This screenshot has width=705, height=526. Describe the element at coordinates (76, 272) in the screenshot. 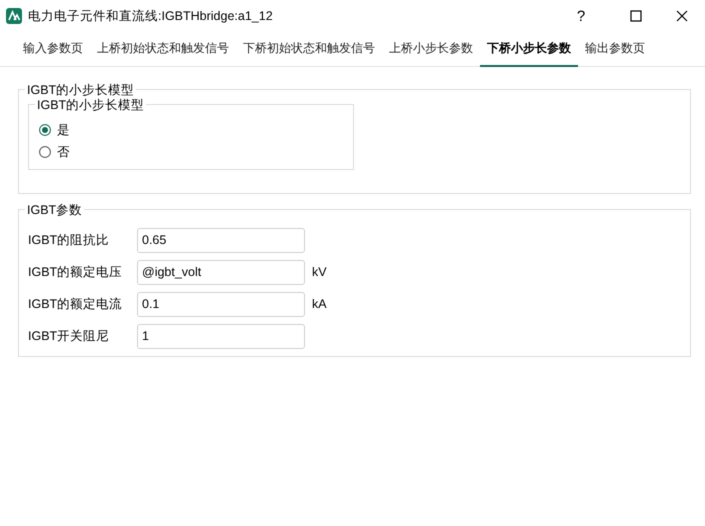

I see `field-label: IGBT的额定电压` at that location.